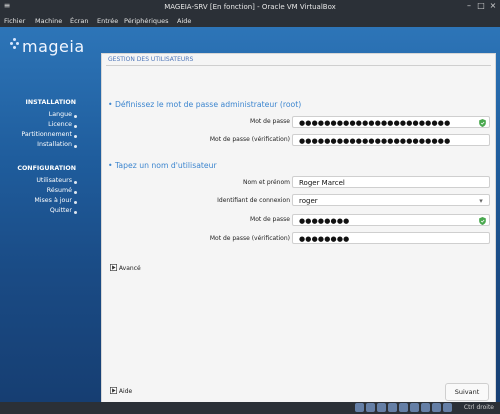 This screenshot has width=500, height=414. What do you see at coordinates (324, 221) in the screenshot?
I see `user-password-mask: ●●●●●●●●` at bounding box center [324, 221].